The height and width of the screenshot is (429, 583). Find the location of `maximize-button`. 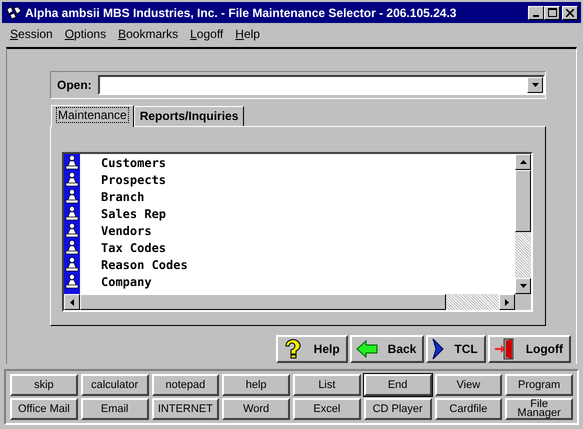

maximize-button is located at coordinates (552, 13).